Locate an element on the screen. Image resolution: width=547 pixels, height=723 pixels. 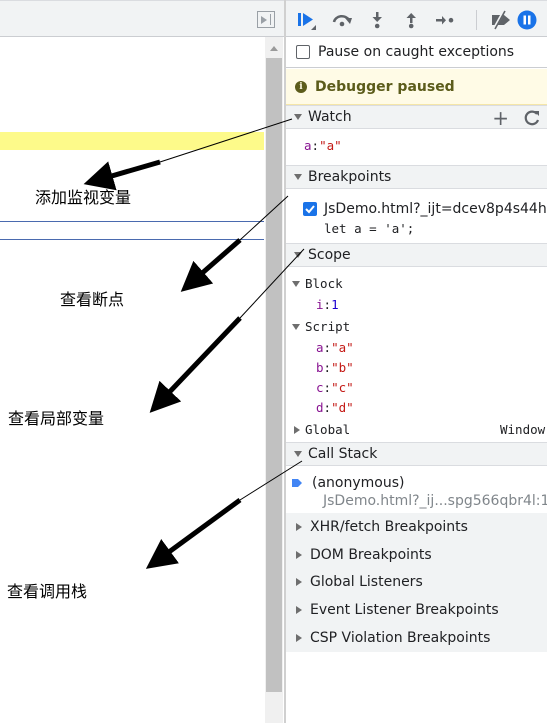
step-out-button is located at coordinates (411, 20).